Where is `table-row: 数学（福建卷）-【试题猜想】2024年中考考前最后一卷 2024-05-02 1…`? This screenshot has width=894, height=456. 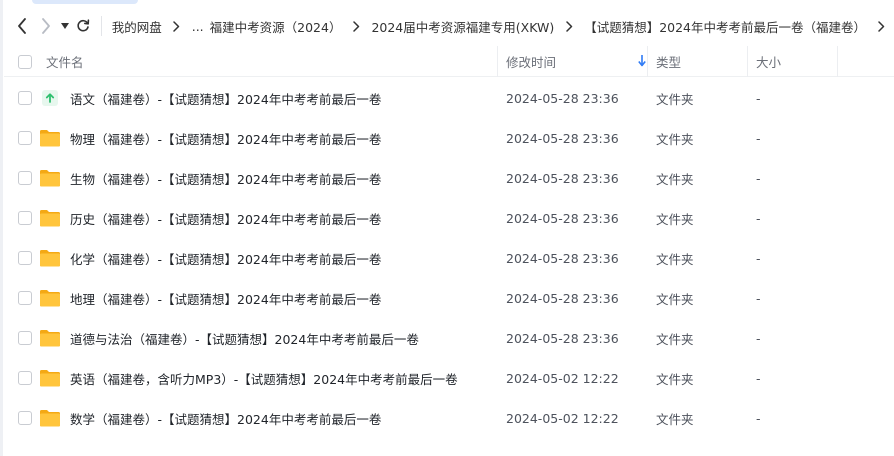 table-row: 数学（福建卷）-【试题猜想】2024年中考考前最后一卷 2024-05-02 1… is located at coordinates (449, 418).